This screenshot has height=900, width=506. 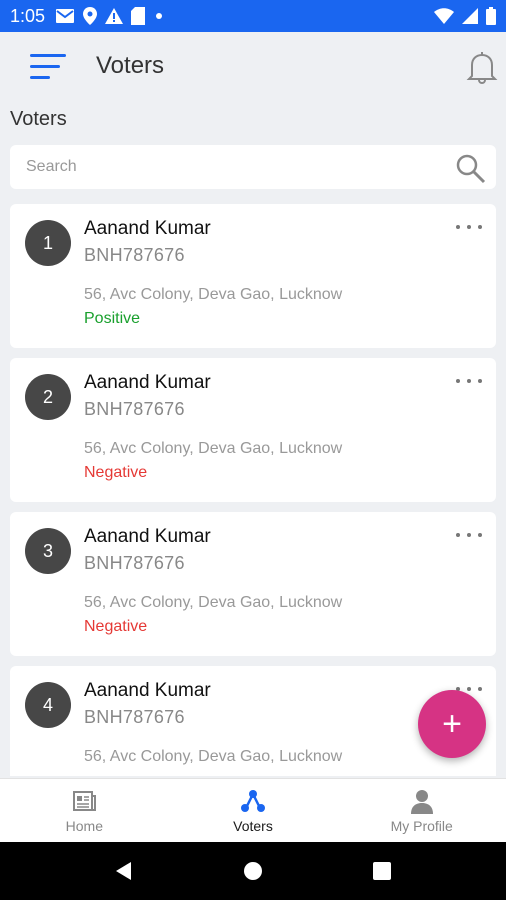 I want to click on voter-number: 2, so click(x=48, y=397).